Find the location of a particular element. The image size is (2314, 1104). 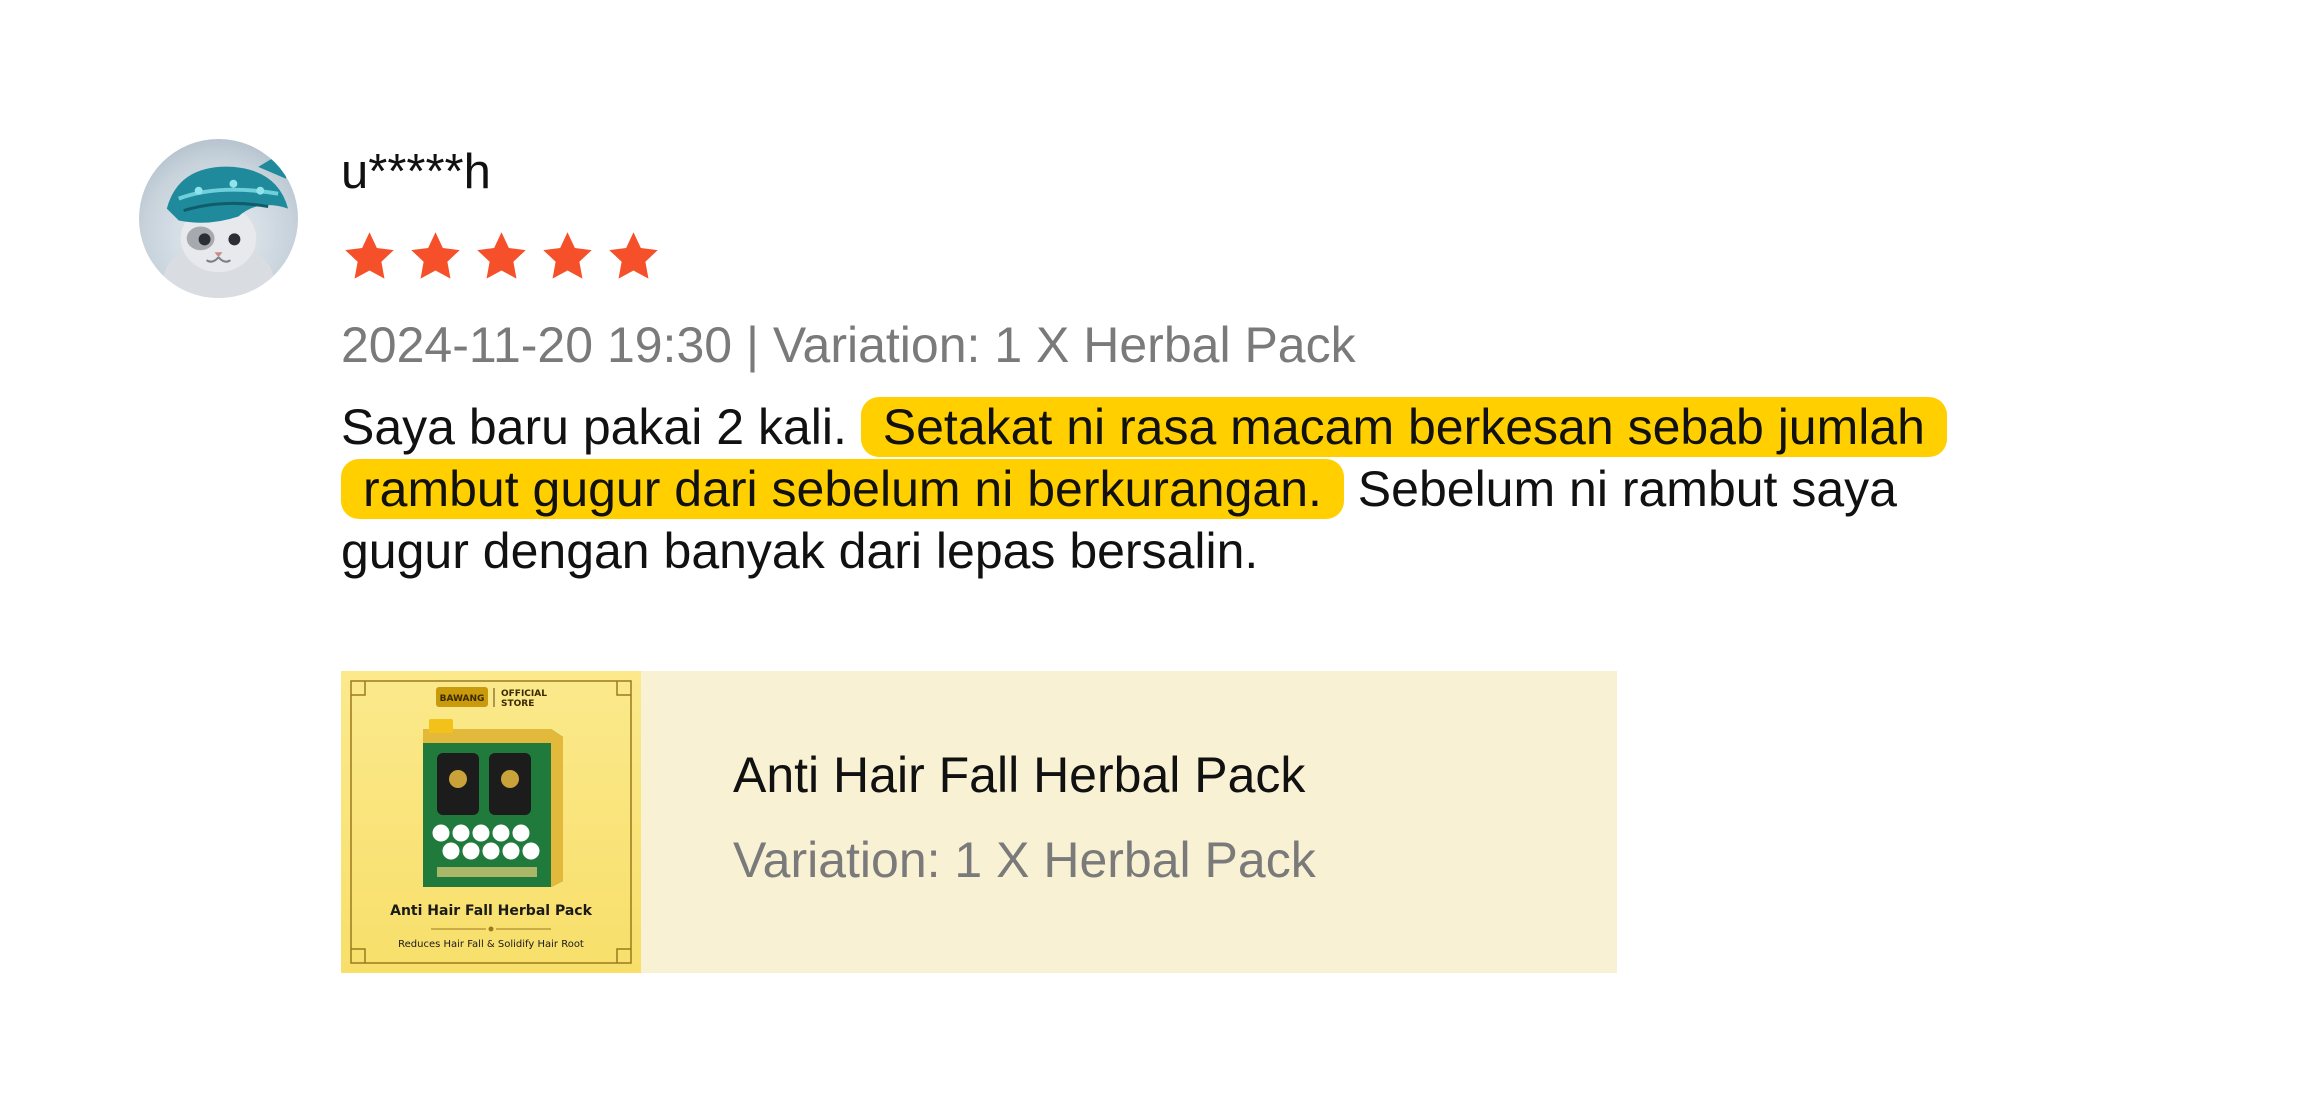

product-variation: Variation: 1 X Herbal Pack is located at coordinates (1024, 860).